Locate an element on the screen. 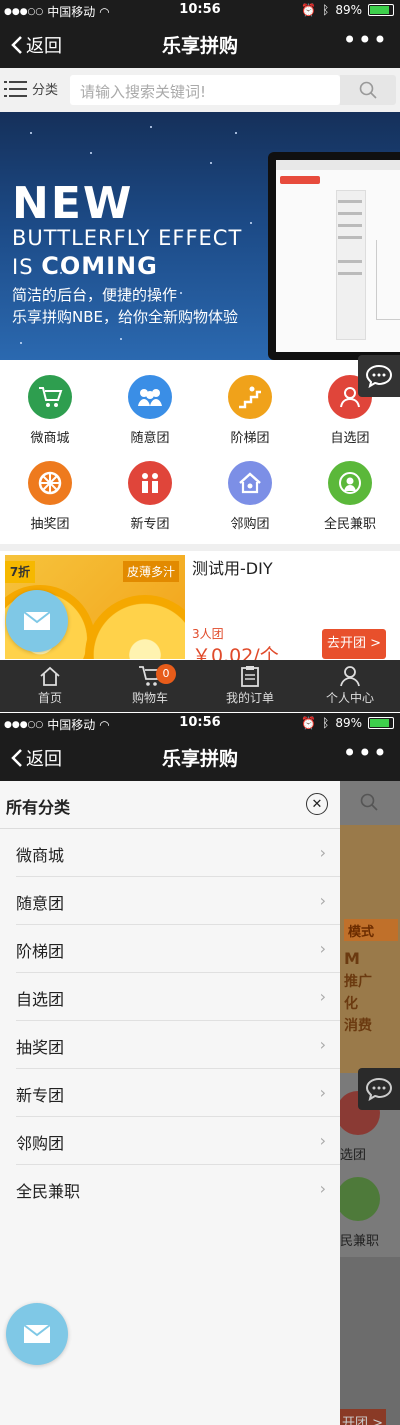  menu-item-lingoutuan: 邻购团 is located at coordinates (250, 491).